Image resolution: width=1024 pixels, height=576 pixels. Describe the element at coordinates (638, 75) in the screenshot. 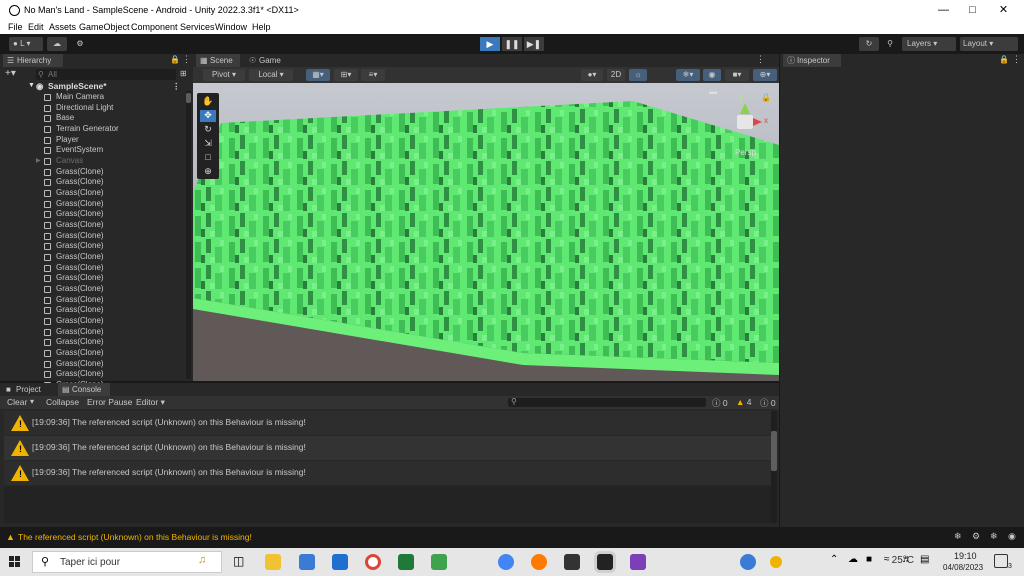

I see `lighting-icon: ☼` at that location.